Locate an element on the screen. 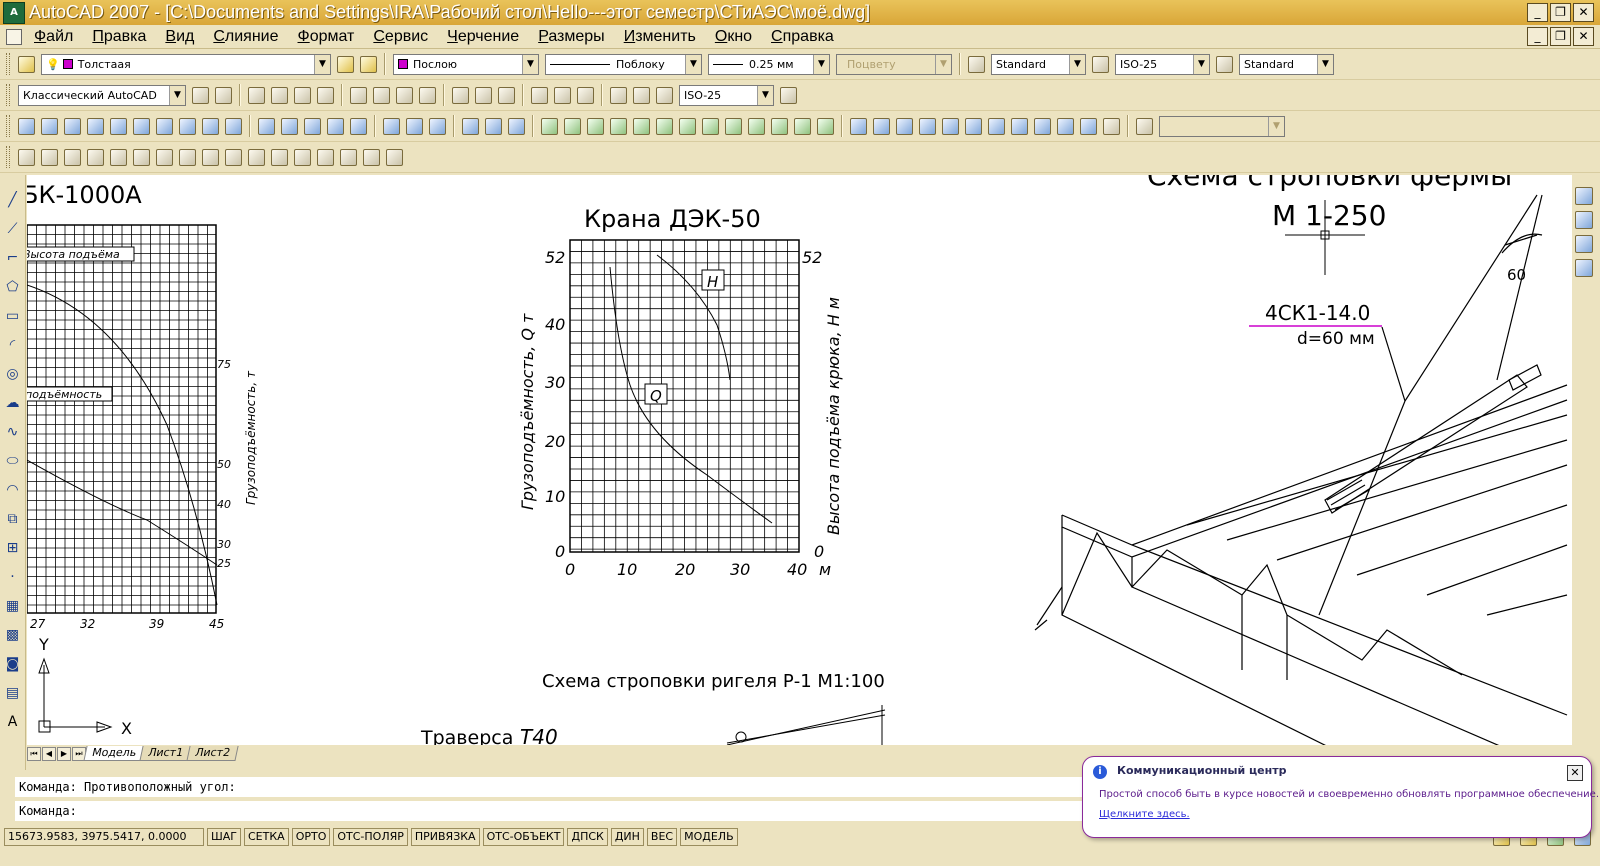  ucs-view-icon is located at coordinates (664, 126).